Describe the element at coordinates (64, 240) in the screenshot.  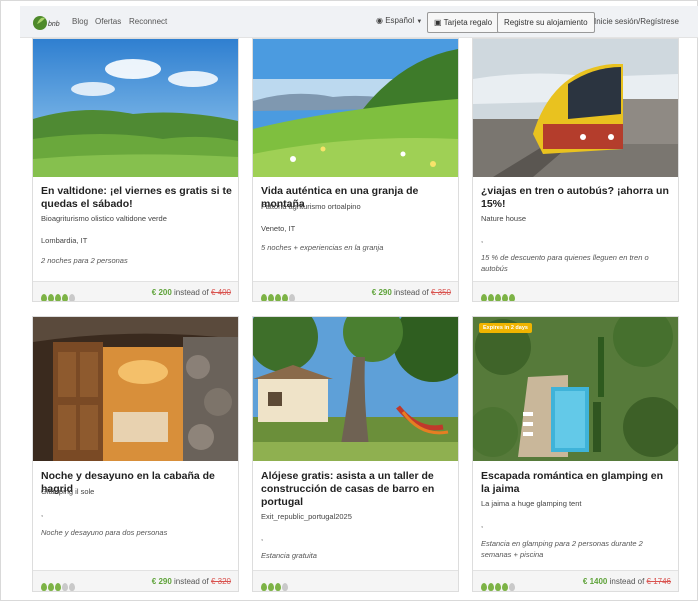
I see `offer-location: Lombardia, IT` at that location.